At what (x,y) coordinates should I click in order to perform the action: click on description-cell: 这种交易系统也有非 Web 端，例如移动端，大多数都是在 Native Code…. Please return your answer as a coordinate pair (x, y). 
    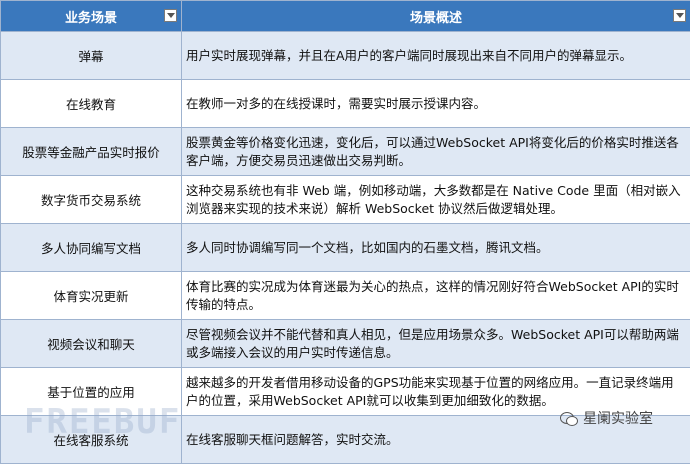
    Looking at the image, I should click on (436, 200).